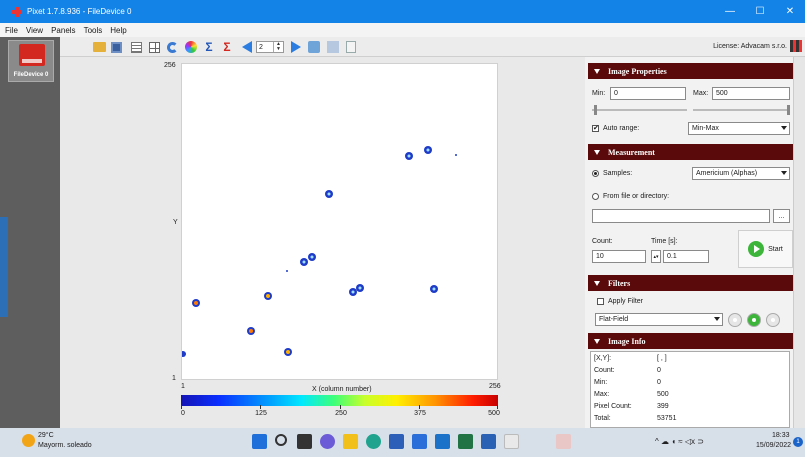 This screenshot has width=805, height=457. I want to click on search-icon, so click(281, 440).